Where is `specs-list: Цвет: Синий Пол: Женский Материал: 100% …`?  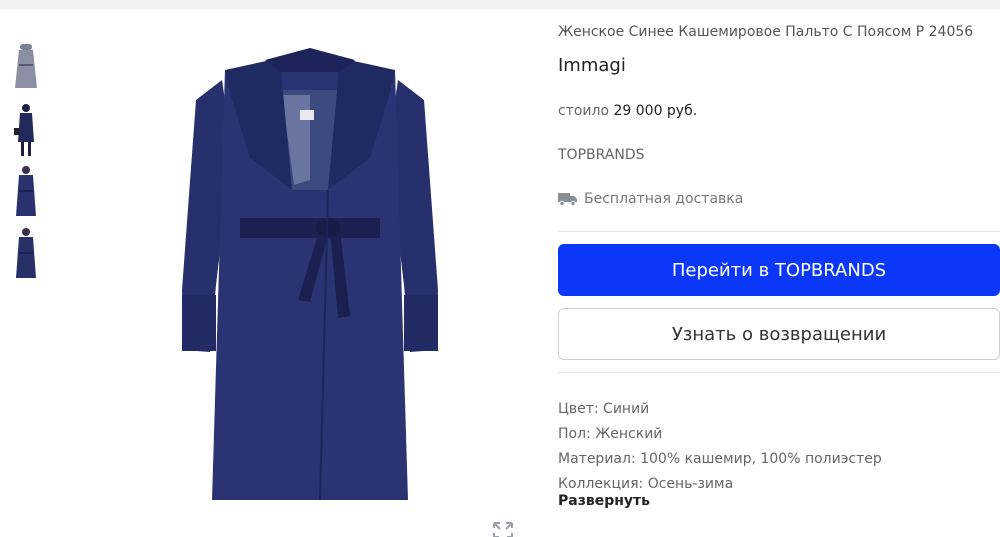
specs-list: Цвет: Синий Пол: Женский Материал: 100% … is located at coordinates (779, 445).